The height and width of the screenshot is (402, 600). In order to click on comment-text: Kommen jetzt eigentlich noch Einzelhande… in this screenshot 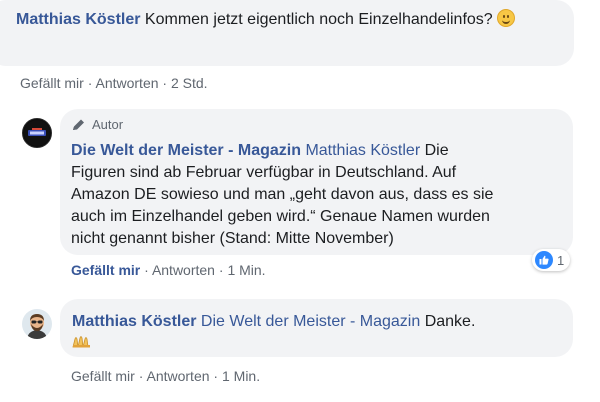, I will do `click(318, 19)`.